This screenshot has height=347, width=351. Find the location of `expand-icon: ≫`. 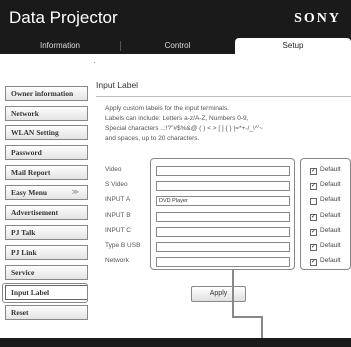

expand-icon: ≫ is located at coordinates (75, 192).